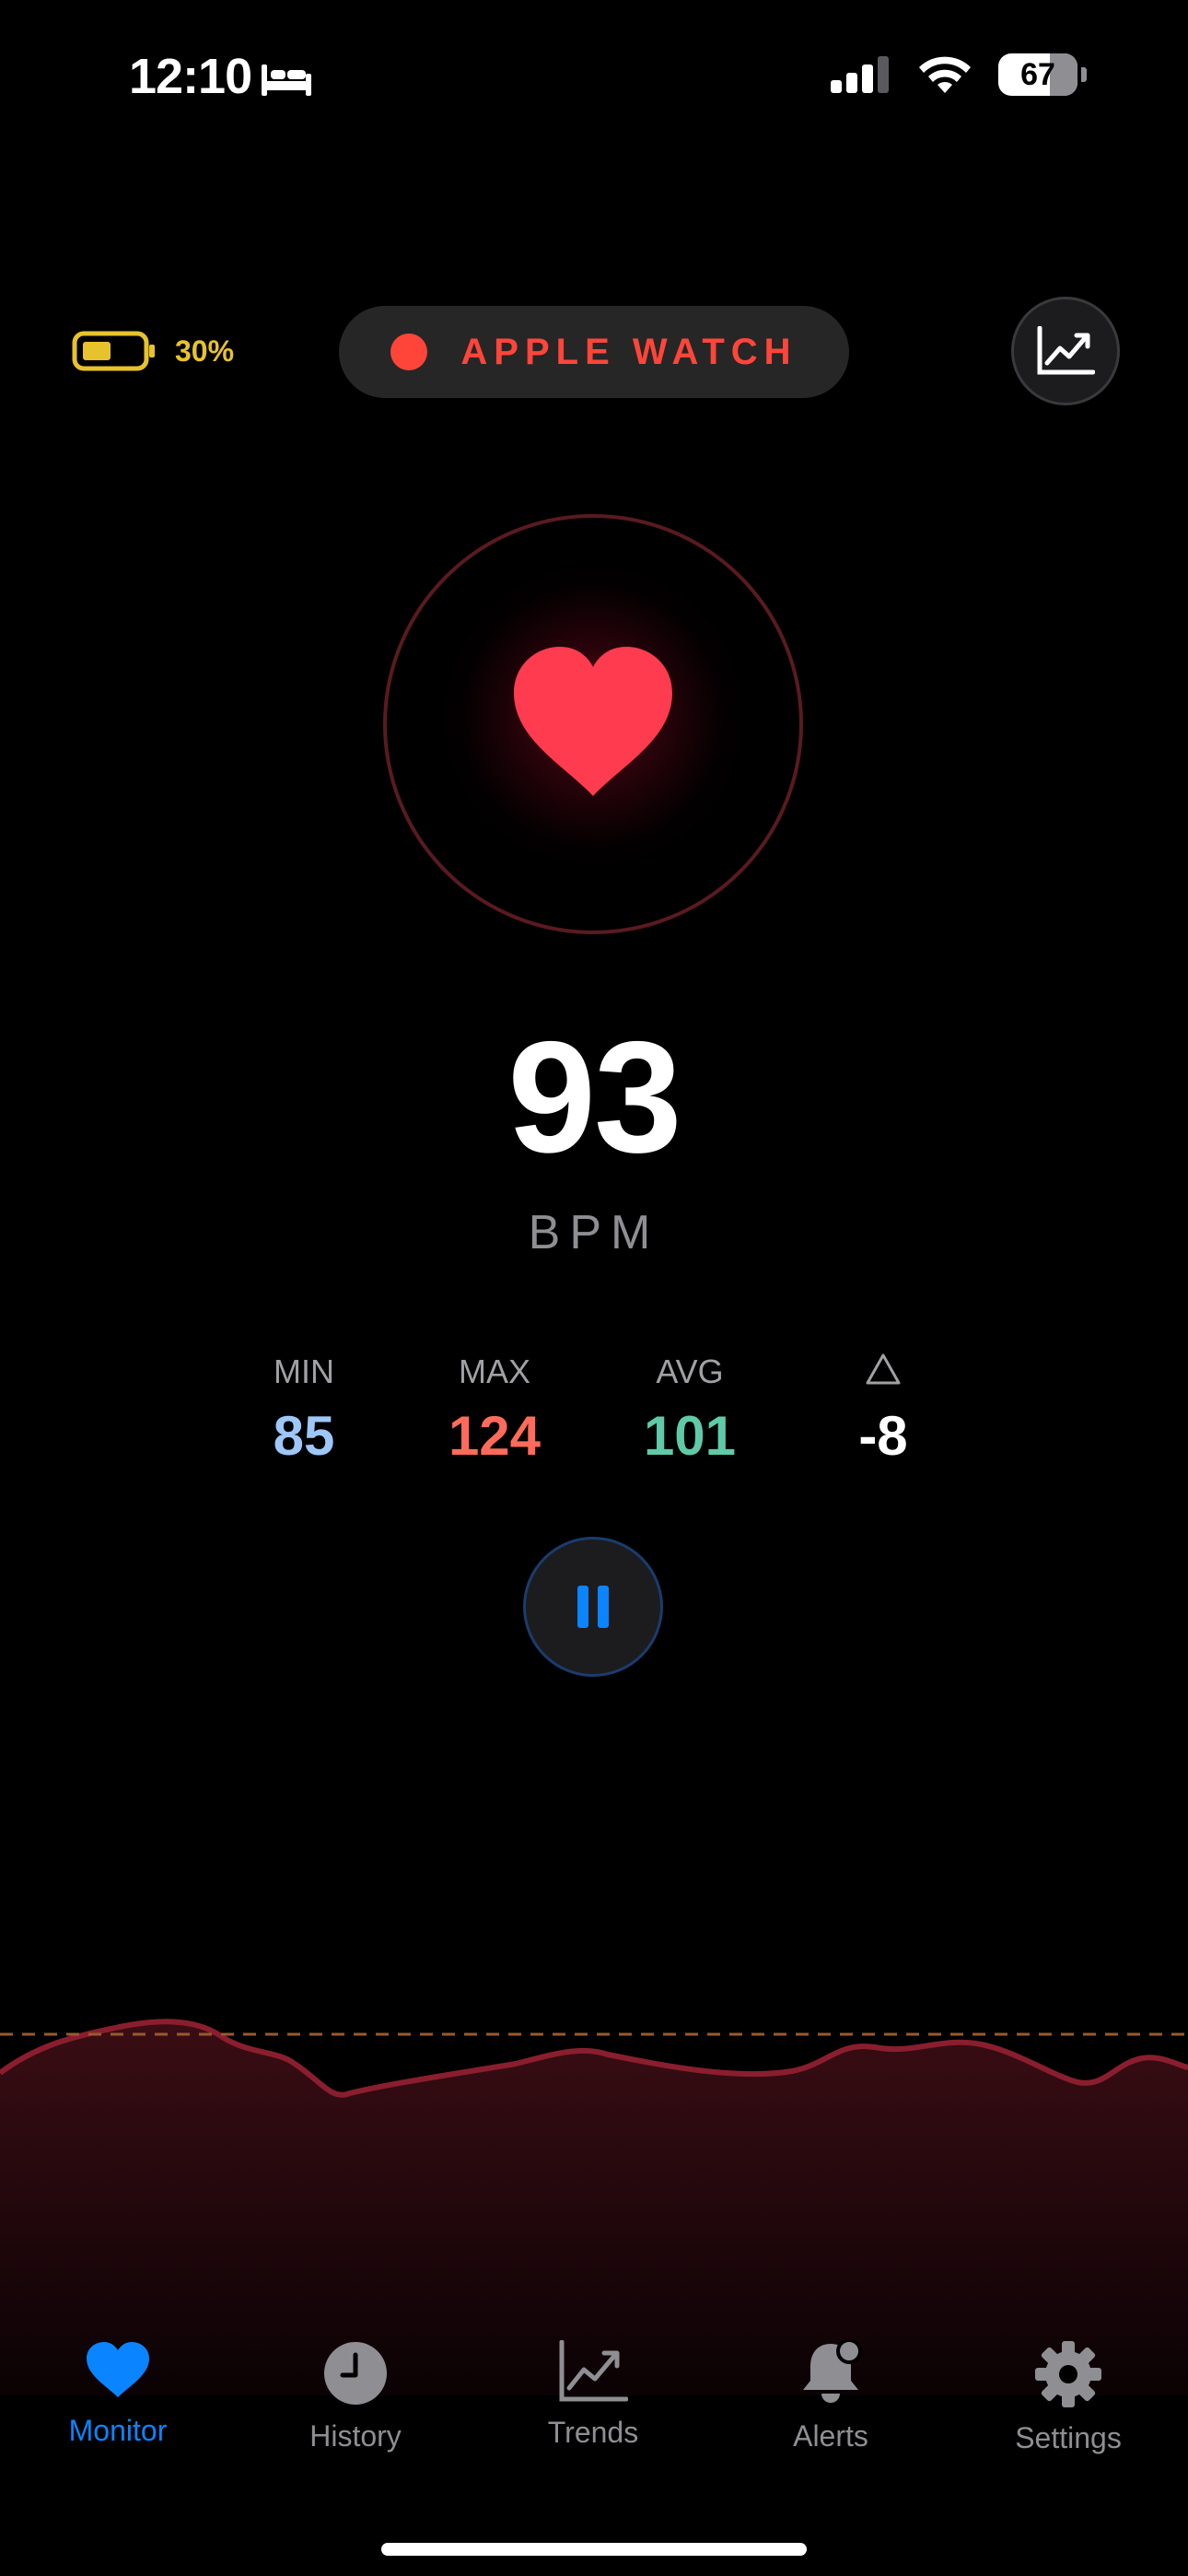 The image size is (1188, 2576). I want to click on delta-icon, so click(883, 1369).